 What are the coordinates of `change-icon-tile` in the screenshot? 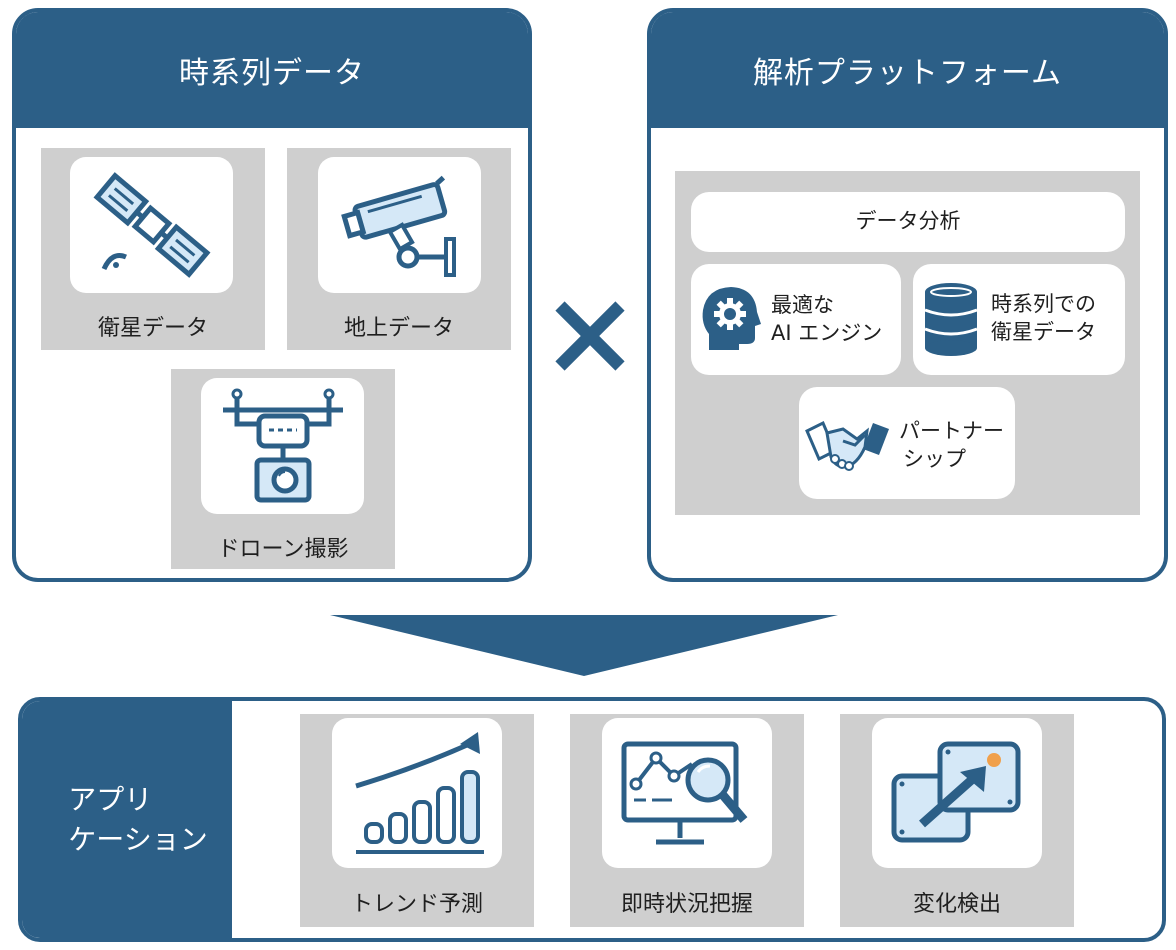 It's located at (957, 793).